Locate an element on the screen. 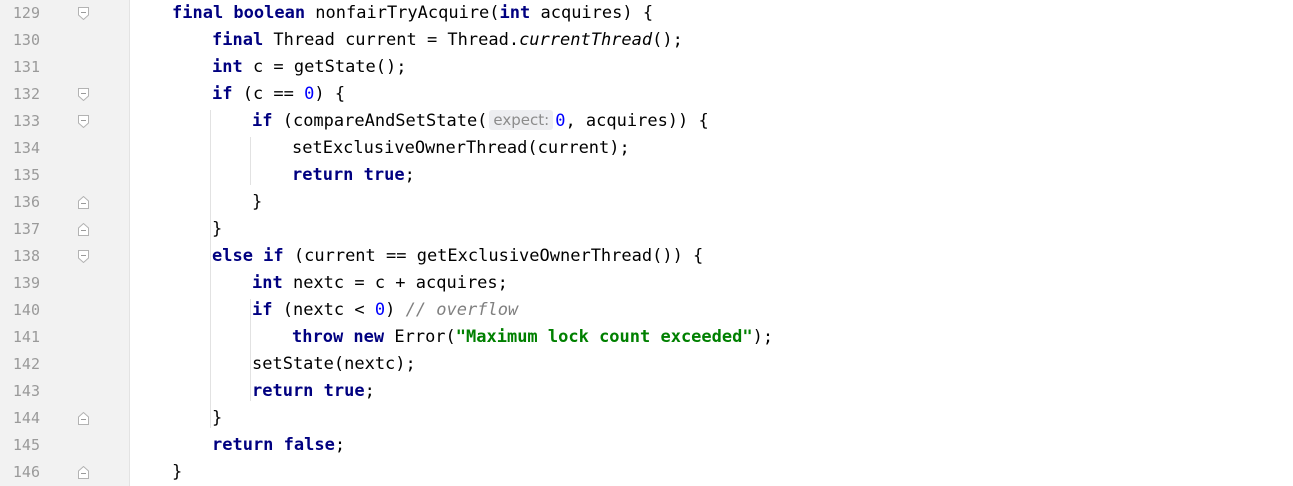 The height and width of the screenshot is (486, 1293). line-number: 135 is located at coordinates (26, 175).